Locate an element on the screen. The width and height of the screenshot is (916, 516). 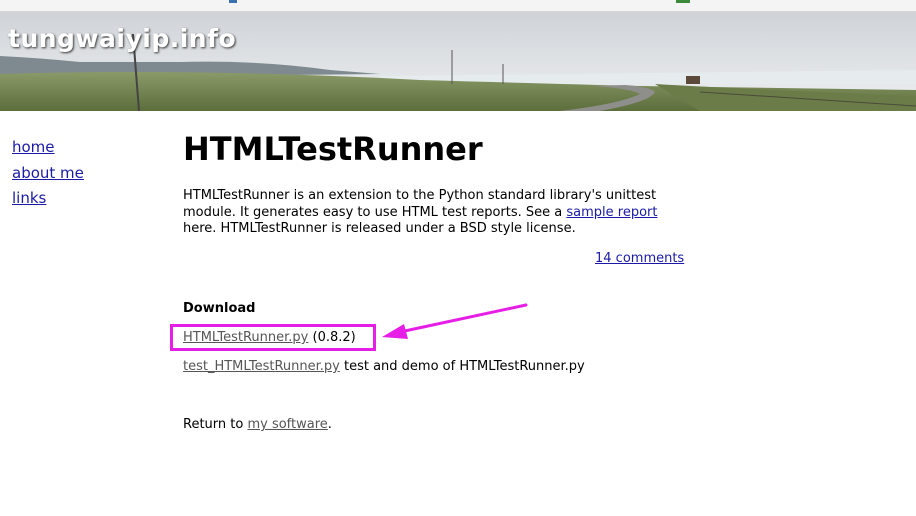
my-software-link: my software is located at coordinates (287, 424).